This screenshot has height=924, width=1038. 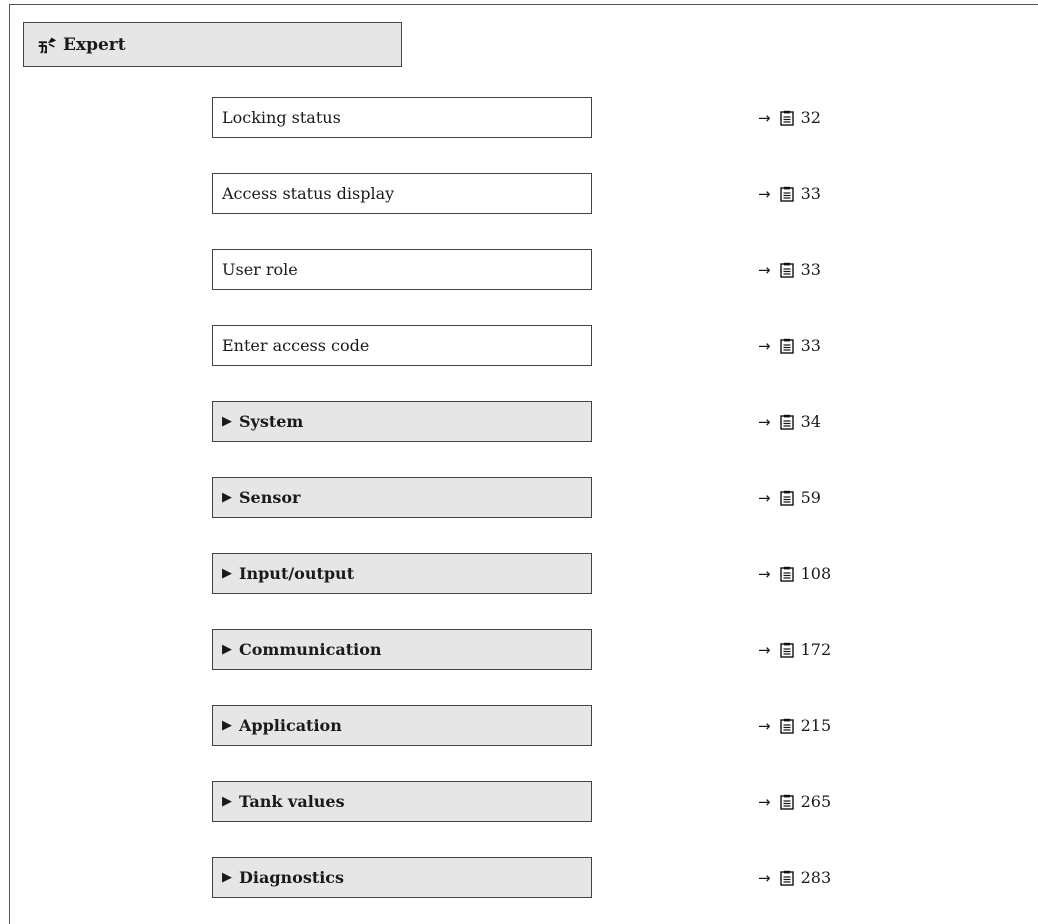 What do you see at coordinates (810, 117) in the screenshot?
I see `page-number: 32` at bounding box center [810, 117].